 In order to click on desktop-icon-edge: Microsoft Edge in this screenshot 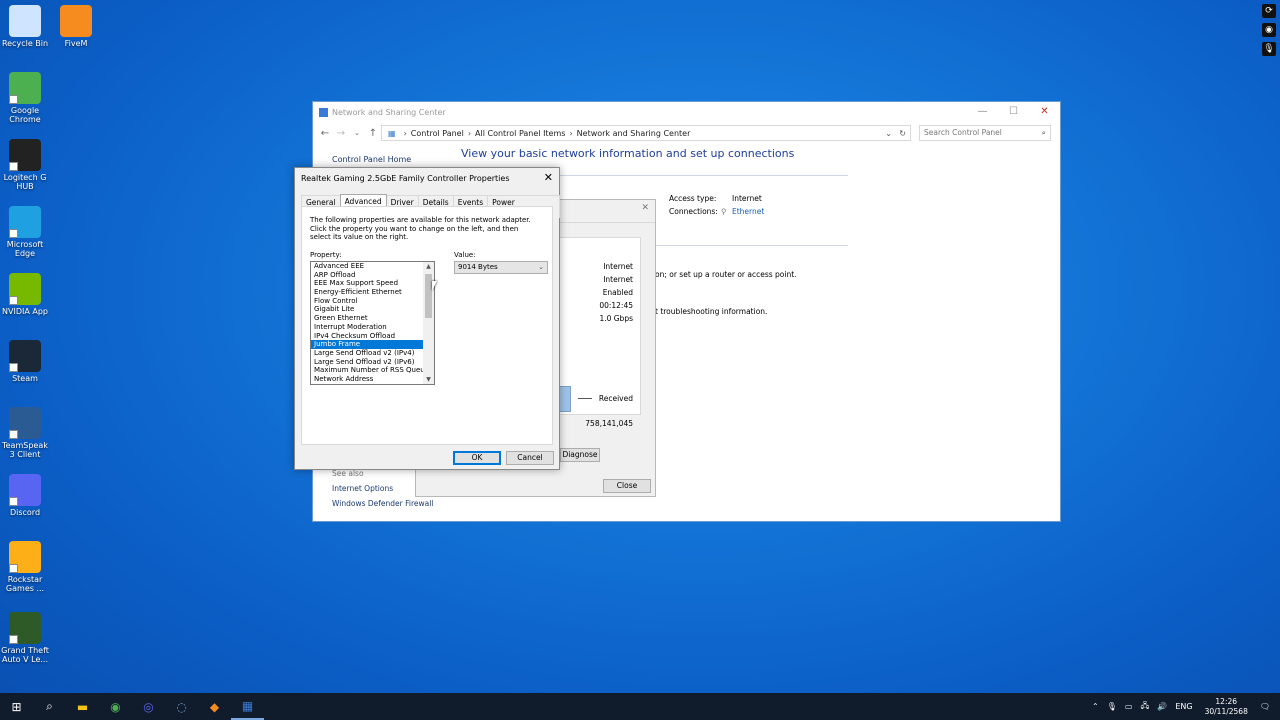, I will do `click(25, 232)`.